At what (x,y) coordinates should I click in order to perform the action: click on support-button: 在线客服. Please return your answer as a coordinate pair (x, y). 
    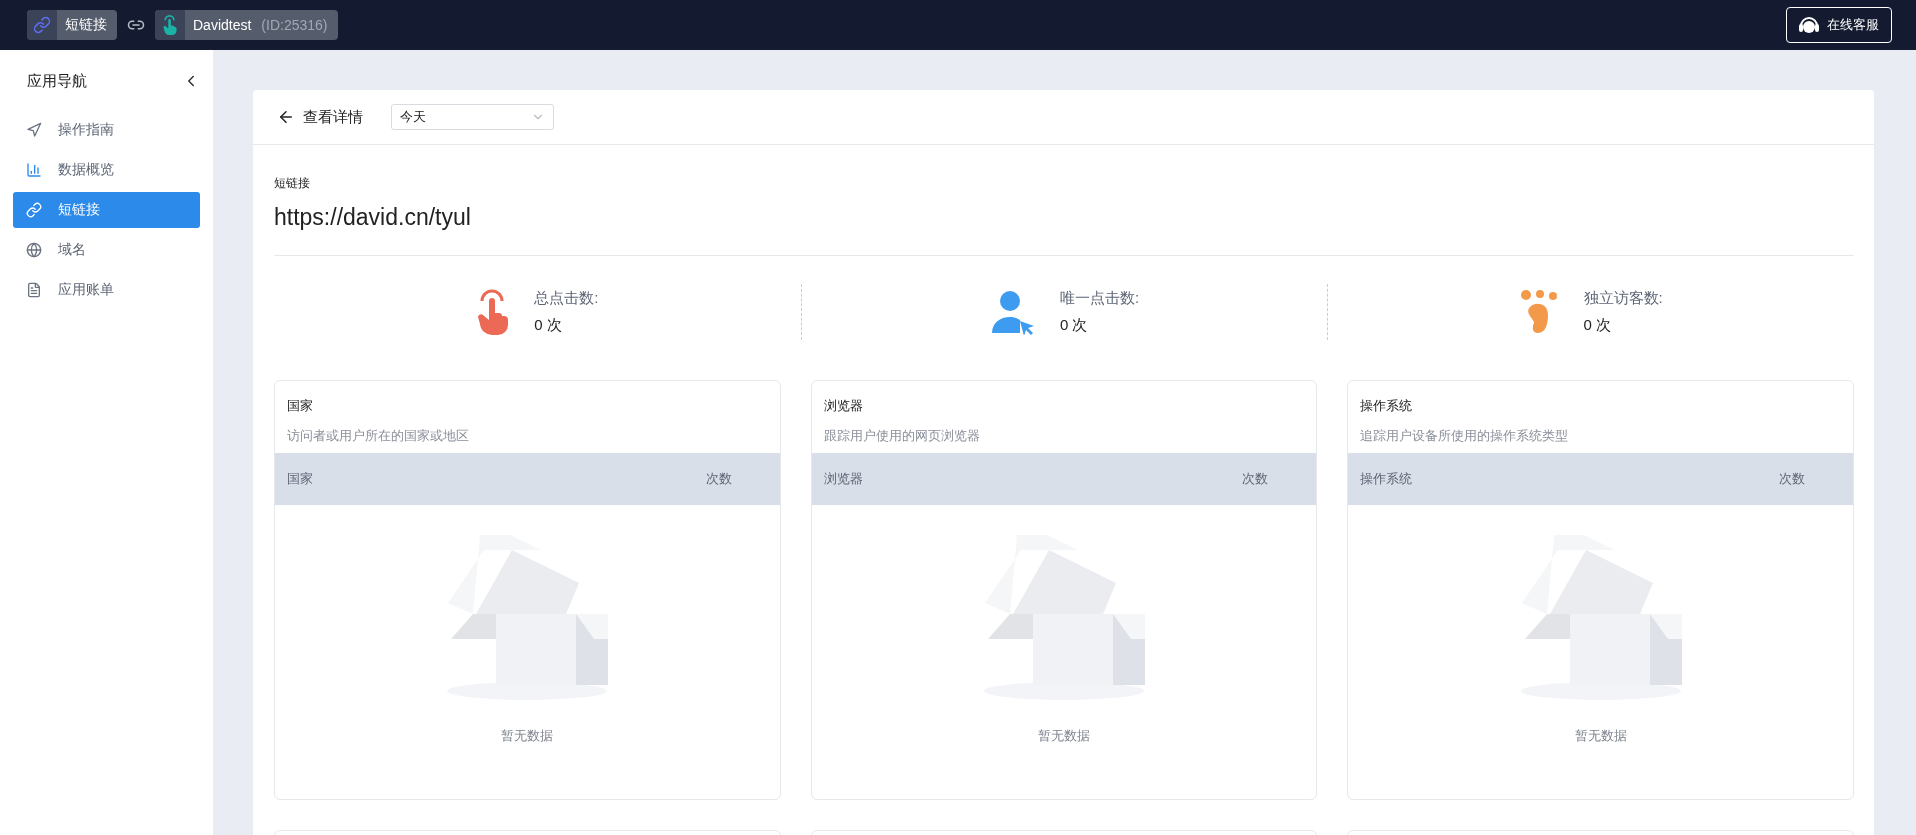
    Looking at the image, I should click on (1839, 25).